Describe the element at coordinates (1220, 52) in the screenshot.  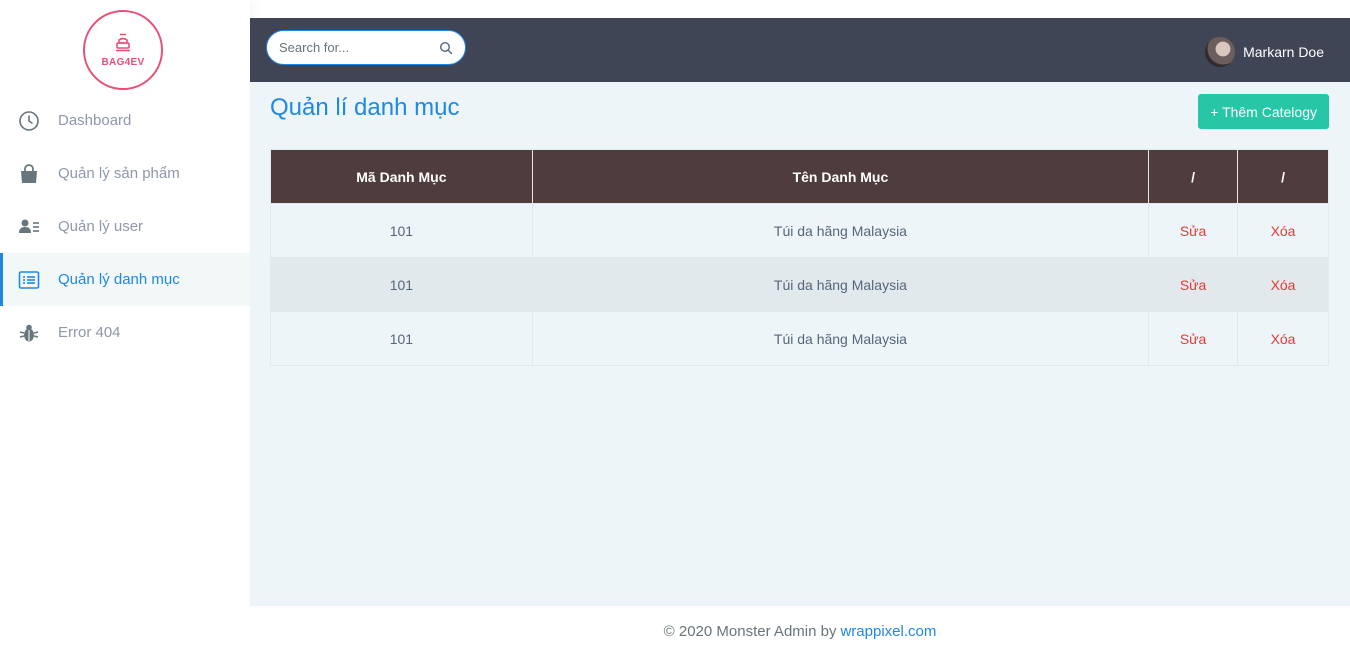
I see `avatar` at that location.